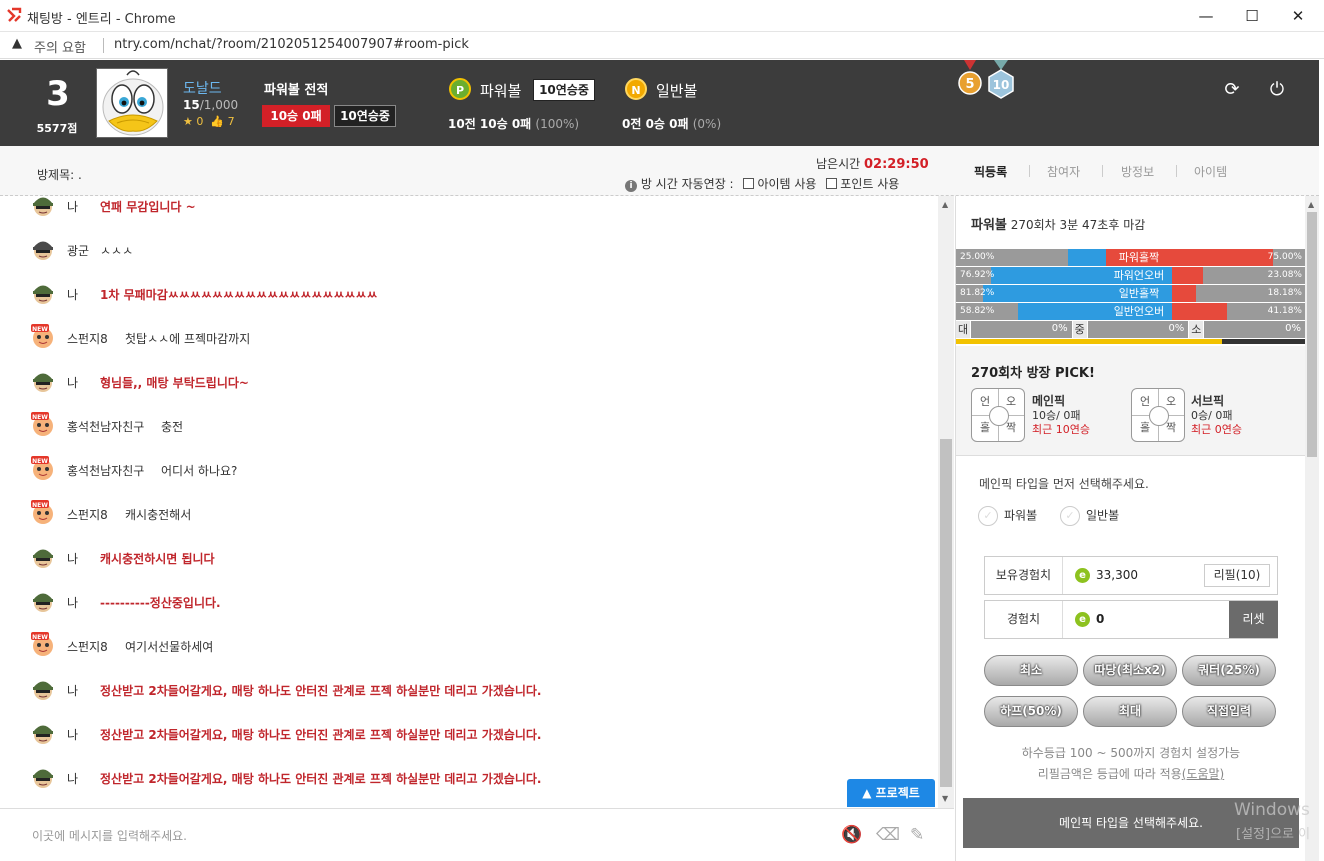 Image resolution: width=1324 pixels, height=861 pixels. Describe the element at coordinates (1130, 670) in the screenshot. I see `double-min-button: 따당(최소x2)` at that location.